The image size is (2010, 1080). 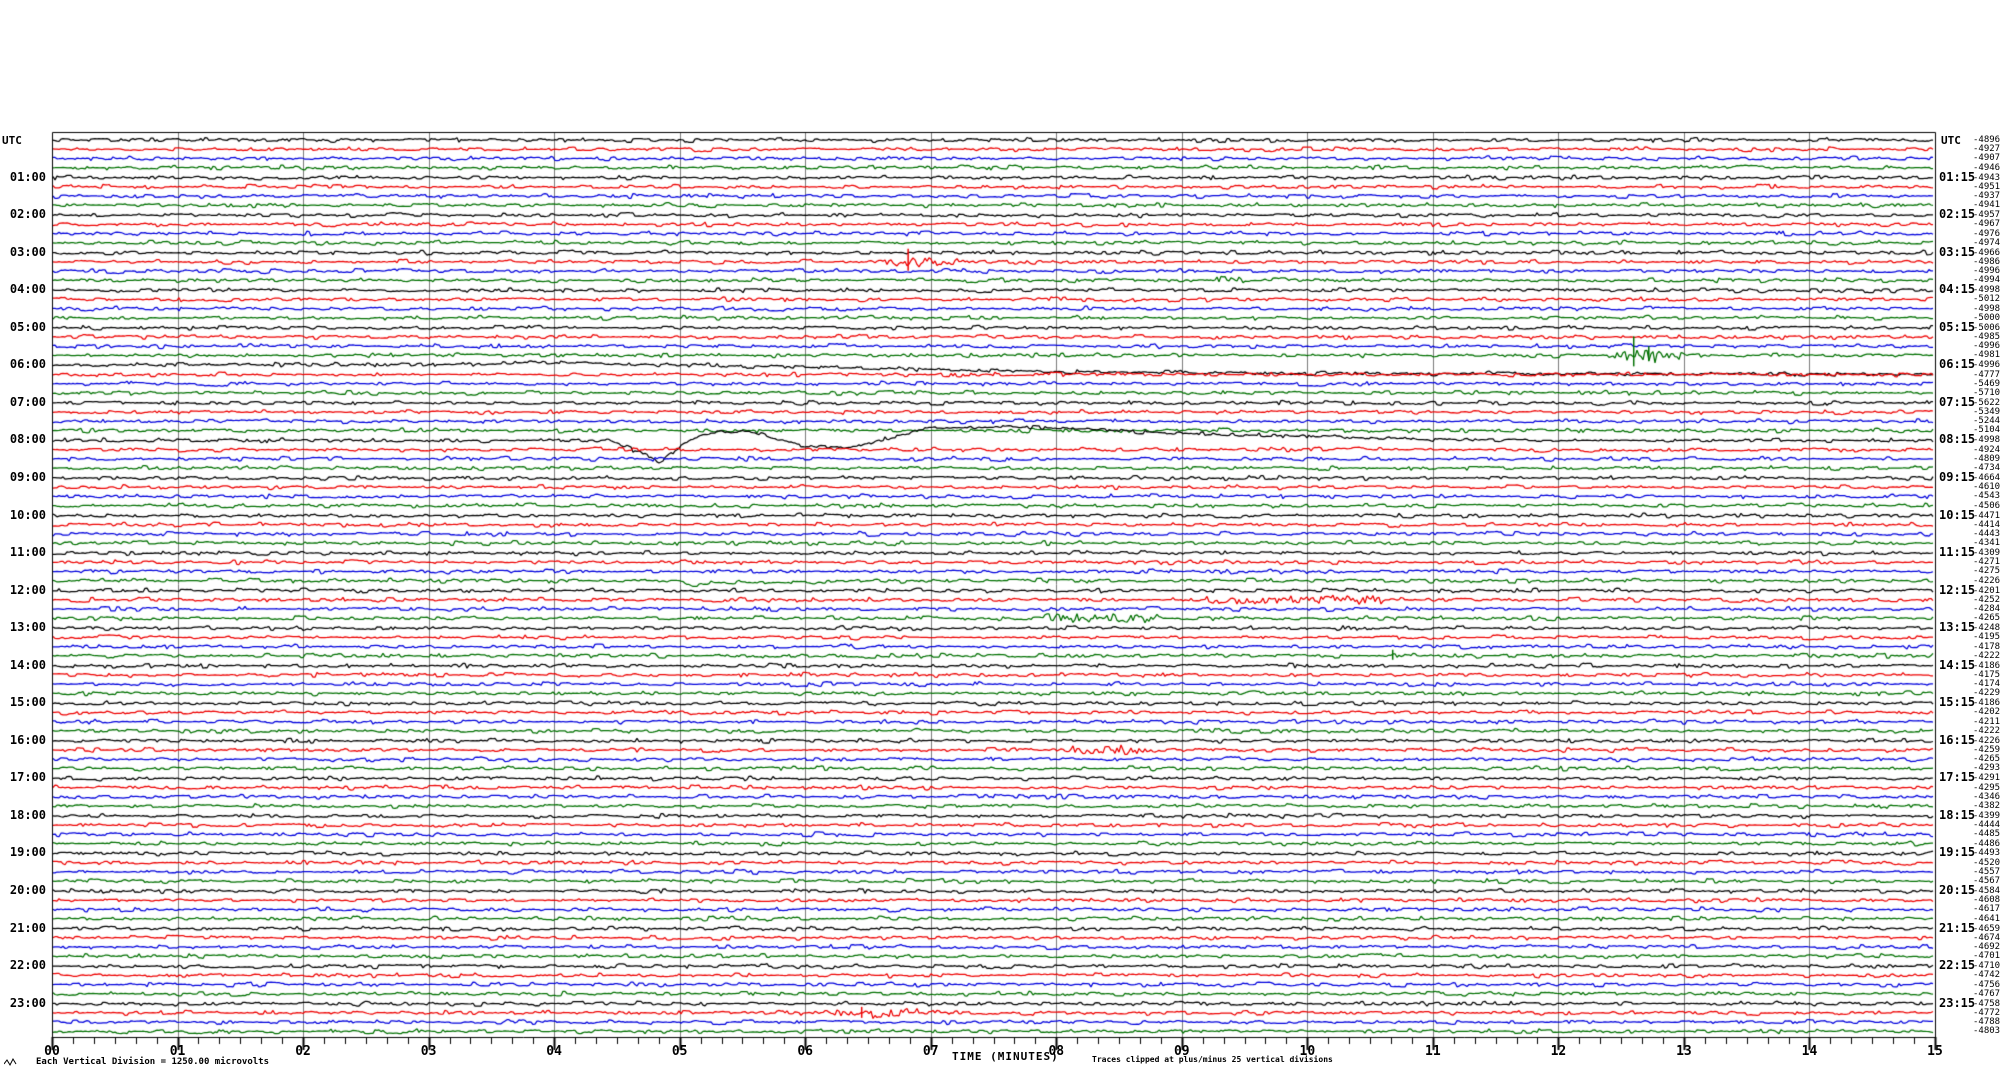 I want to click on hour-label-right: 20:15, so click(x=1957, y=890).